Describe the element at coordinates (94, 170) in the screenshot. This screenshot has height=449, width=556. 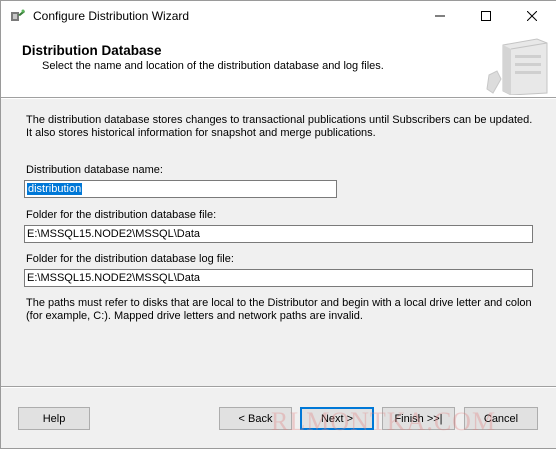
I see `db-name-label: Distribution database name:` at that location.